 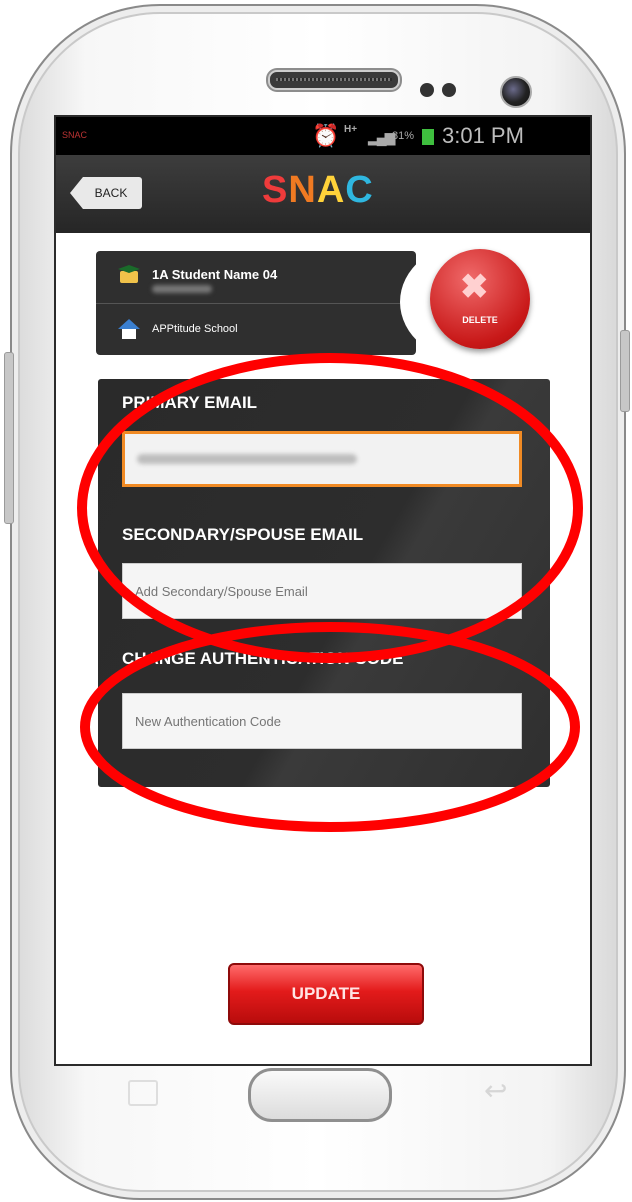 What do you see at coordinates (256, 303) in the screenshot?
I see `student-card: 1A Student Name 04 APPtitude School` at bounding box center [256, 303].